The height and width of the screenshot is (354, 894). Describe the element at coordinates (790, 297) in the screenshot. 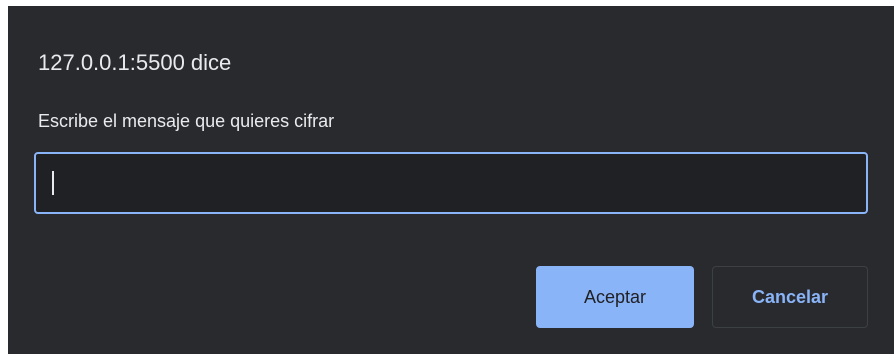

I see `cancel-button: Cancelar` at that location.